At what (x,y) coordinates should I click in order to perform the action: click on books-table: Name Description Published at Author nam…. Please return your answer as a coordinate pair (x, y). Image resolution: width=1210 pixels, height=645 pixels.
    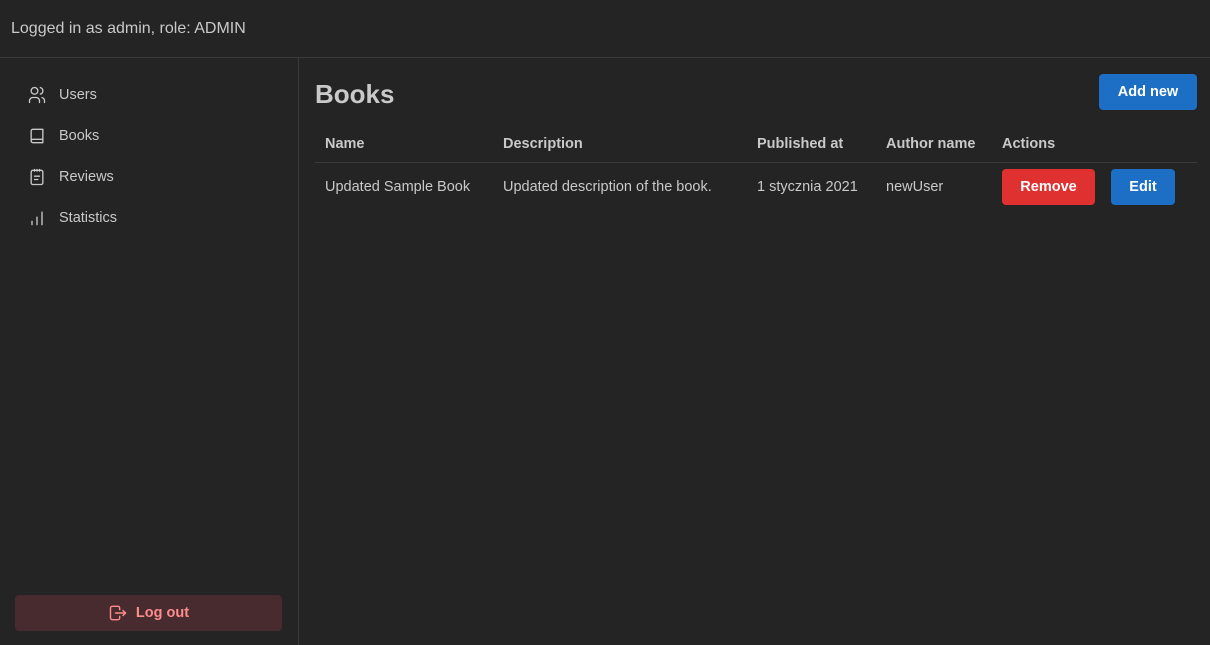
    Looking at the image, I should click on (756, 169).